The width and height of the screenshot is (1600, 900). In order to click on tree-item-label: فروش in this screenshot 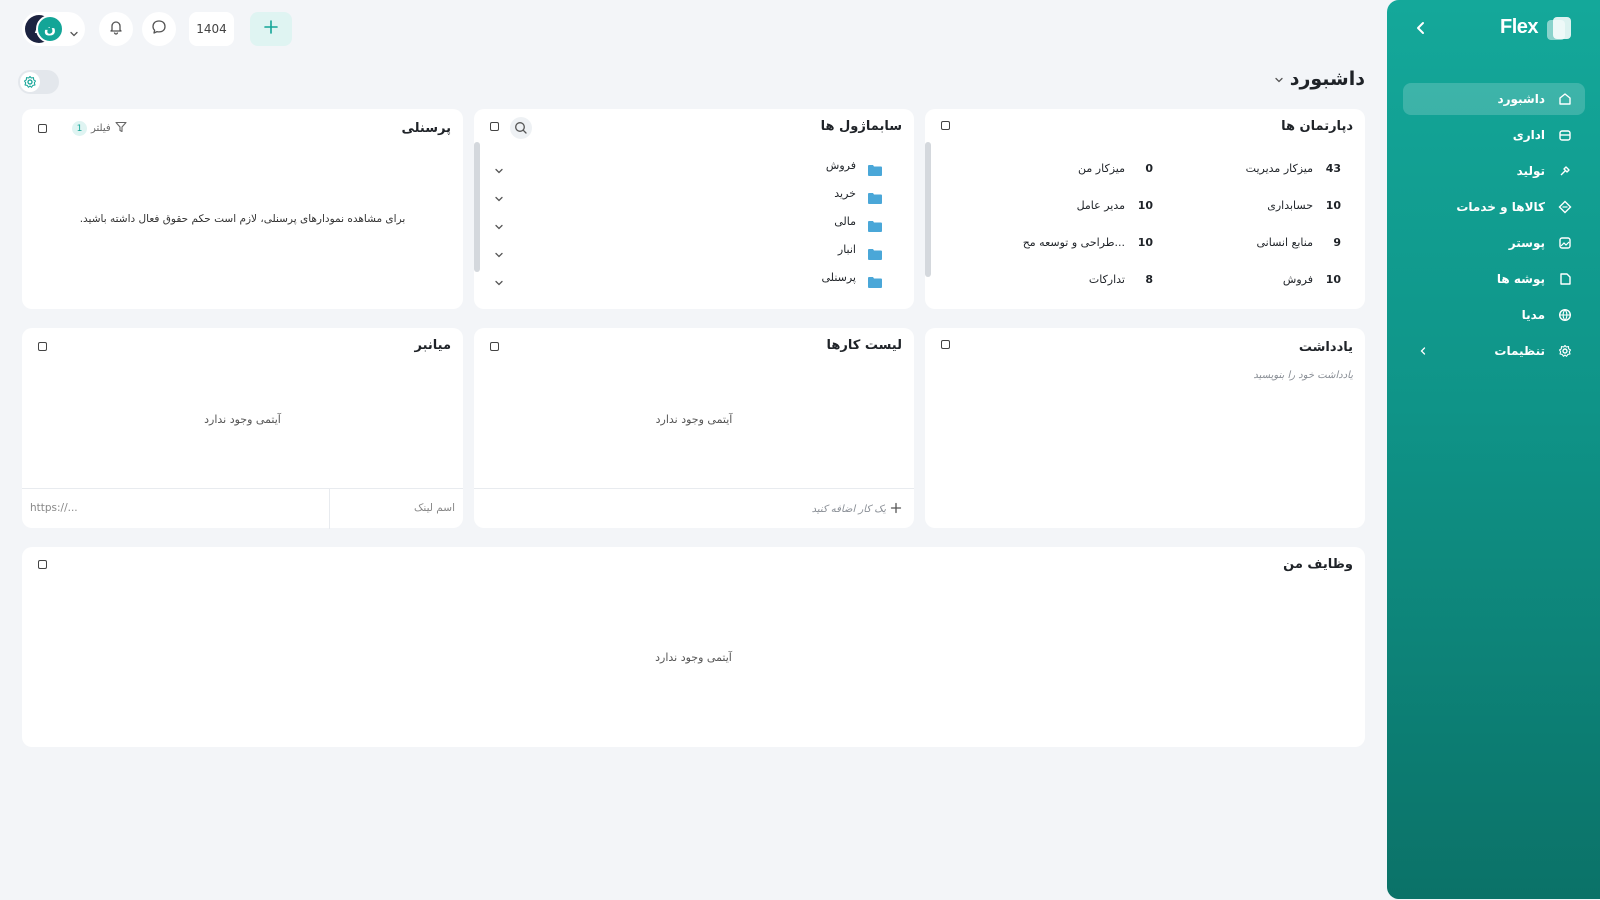, I will do `click(840, 165)`.